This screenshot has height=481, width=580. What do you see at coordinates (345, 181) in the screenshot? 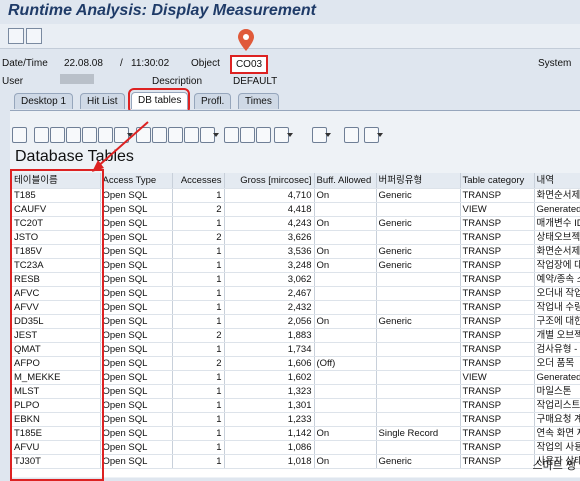
I see `col-header-buff-allowed: Buff. Allowed` at bounding box center [345, 181].